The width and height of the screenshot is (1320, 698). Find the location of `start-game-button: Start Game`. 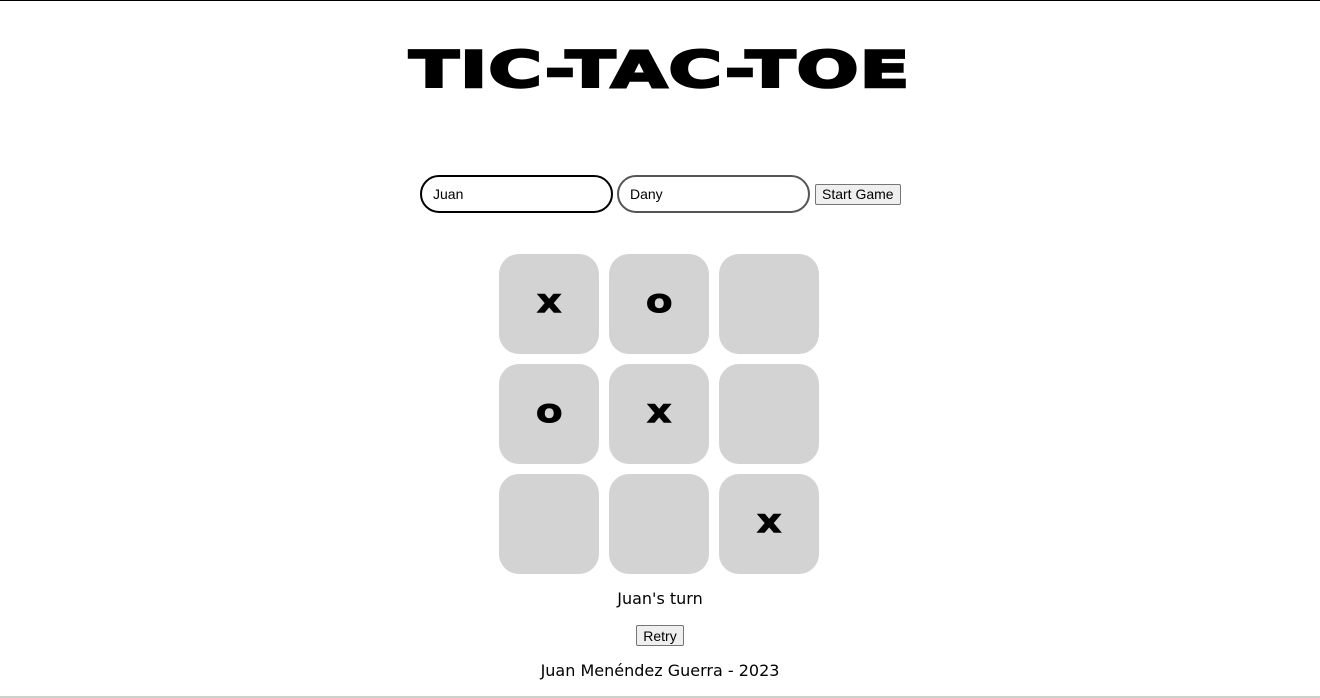

start-game-button: Start Game is located at coordinates (858, 194).